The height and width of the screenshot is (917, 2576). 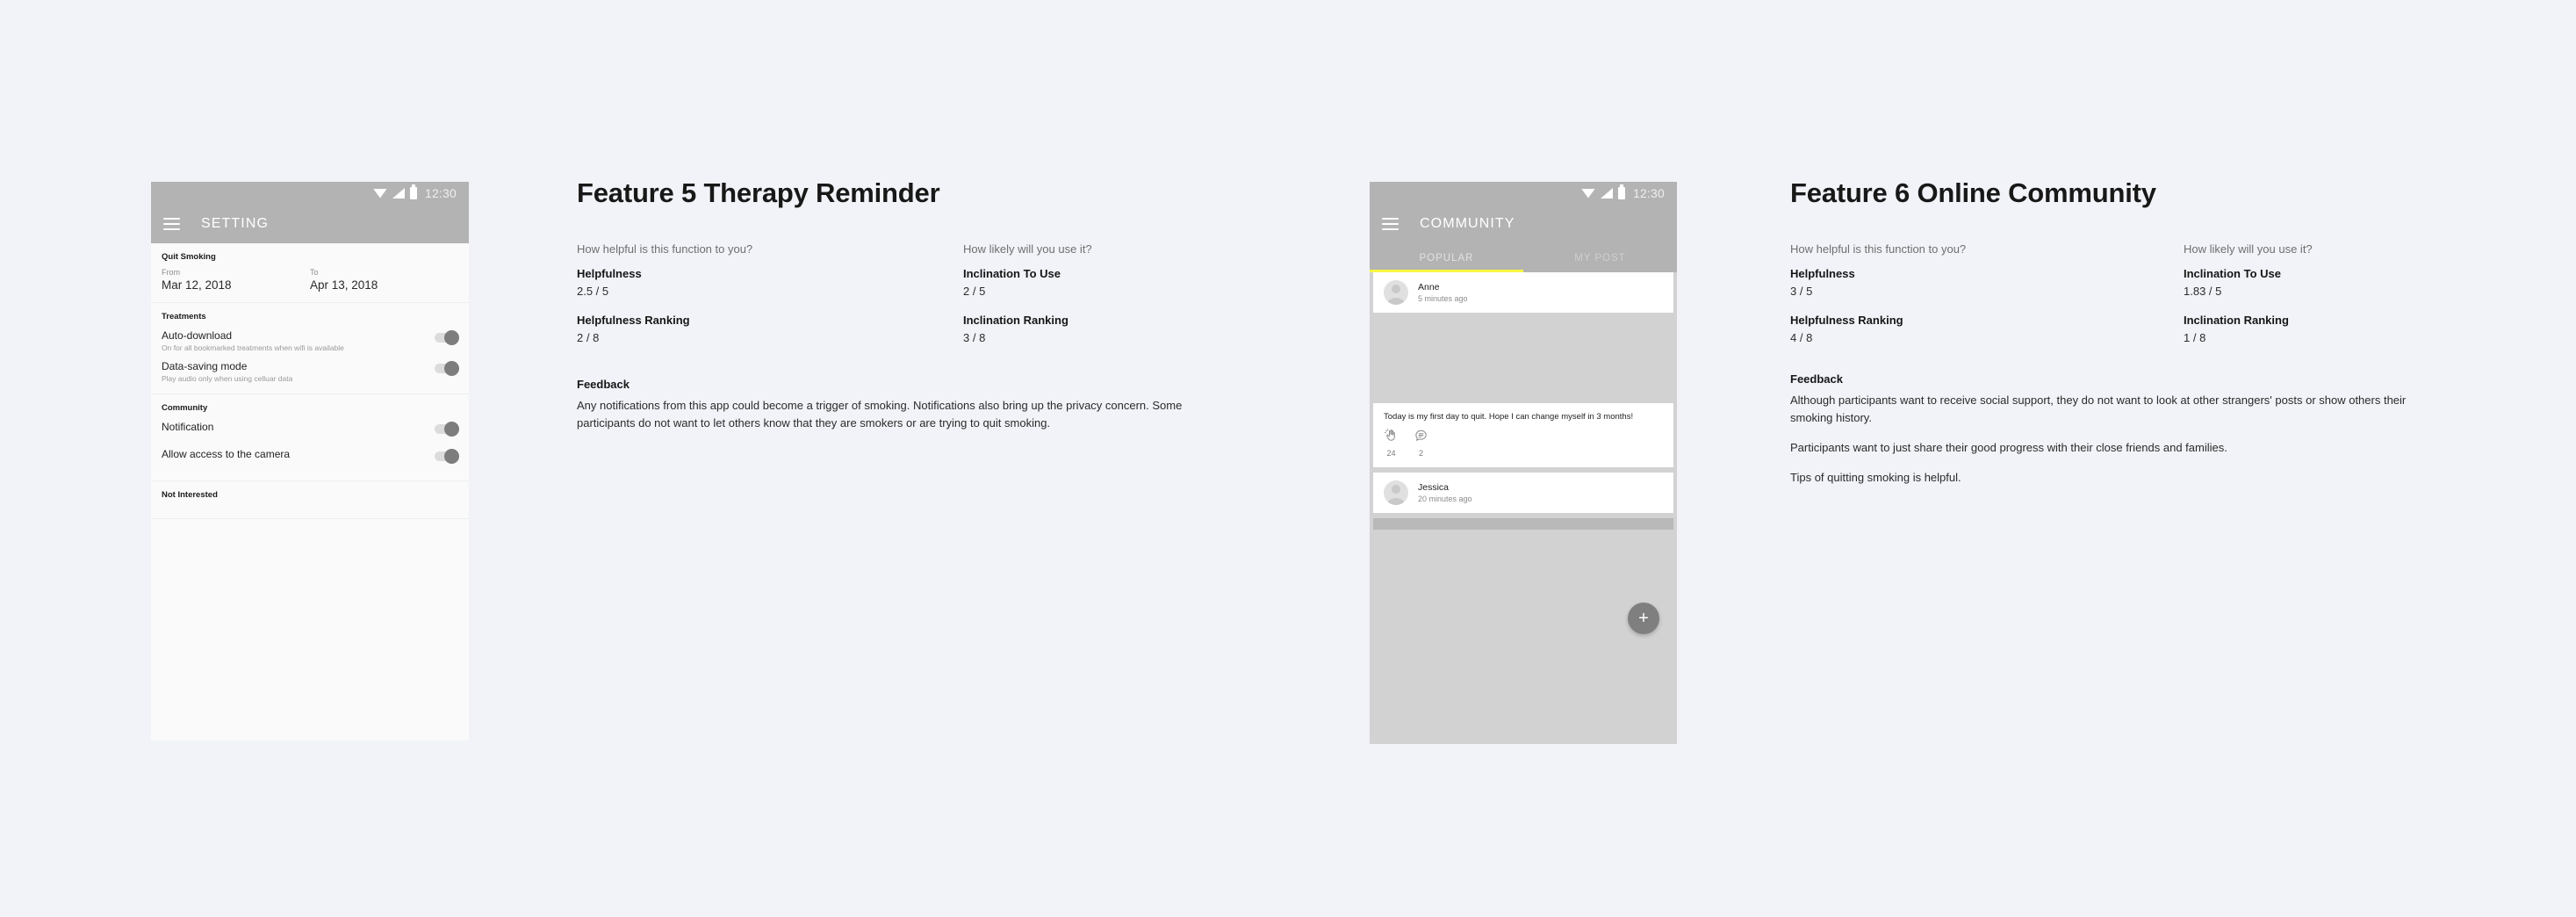 I want to click on post-header: Jessica 20 minutes ago, so click(x=1523, y=493).